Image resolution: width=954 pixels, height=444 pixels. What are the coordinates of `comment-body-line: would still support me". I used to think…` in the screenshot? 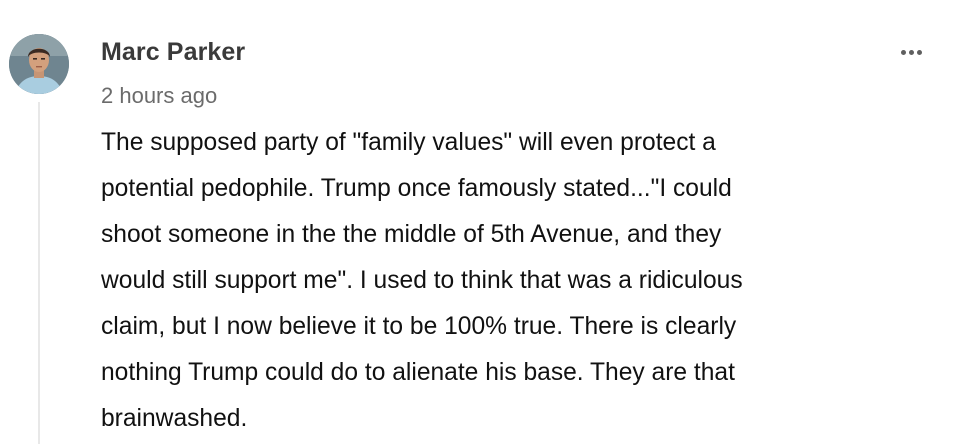 It's located at (422, 280).